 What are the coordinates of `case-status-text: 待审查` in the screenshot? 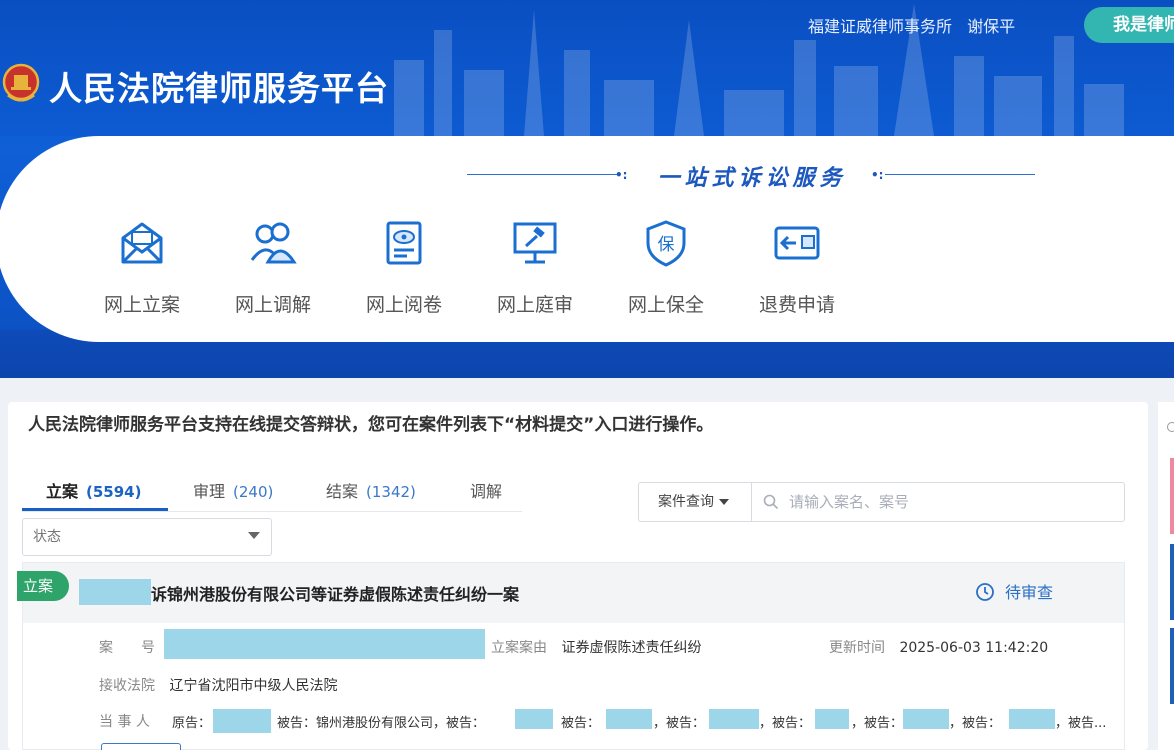 It's located at (1029, 592).